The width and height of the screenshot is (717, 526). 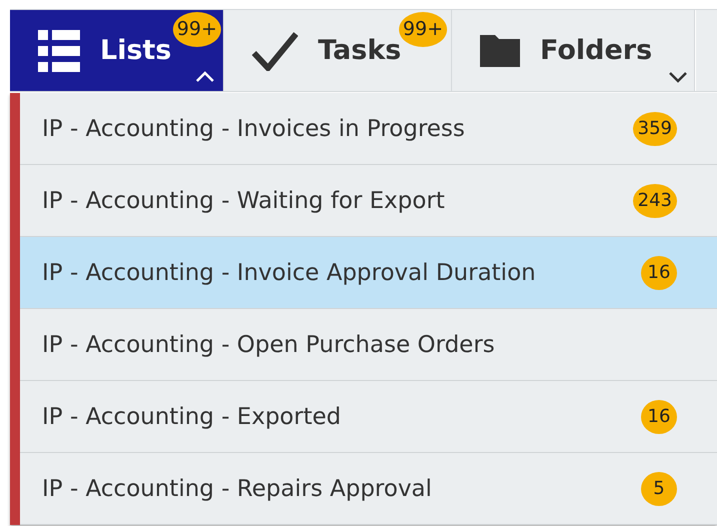 What do you see at coordinates (659, 489) in the screenshot?
I see `count-badge: 5` at bounding box center [659, 489].